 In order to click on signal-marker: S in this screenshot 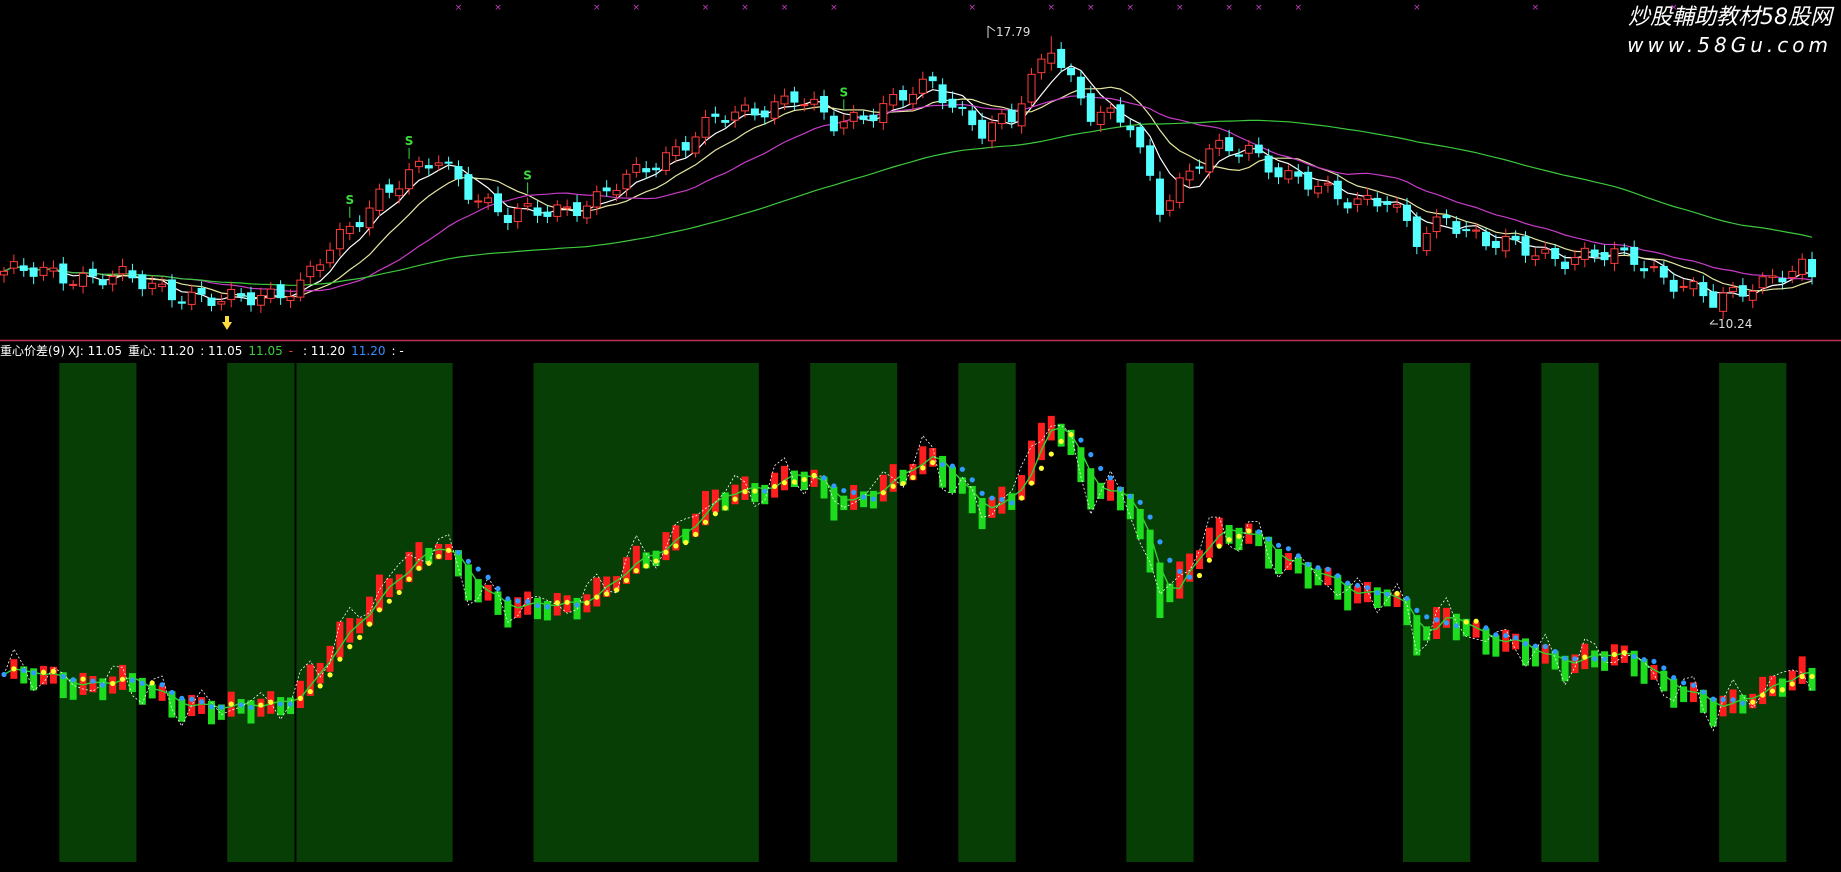, I will do `click(843, 92)`.